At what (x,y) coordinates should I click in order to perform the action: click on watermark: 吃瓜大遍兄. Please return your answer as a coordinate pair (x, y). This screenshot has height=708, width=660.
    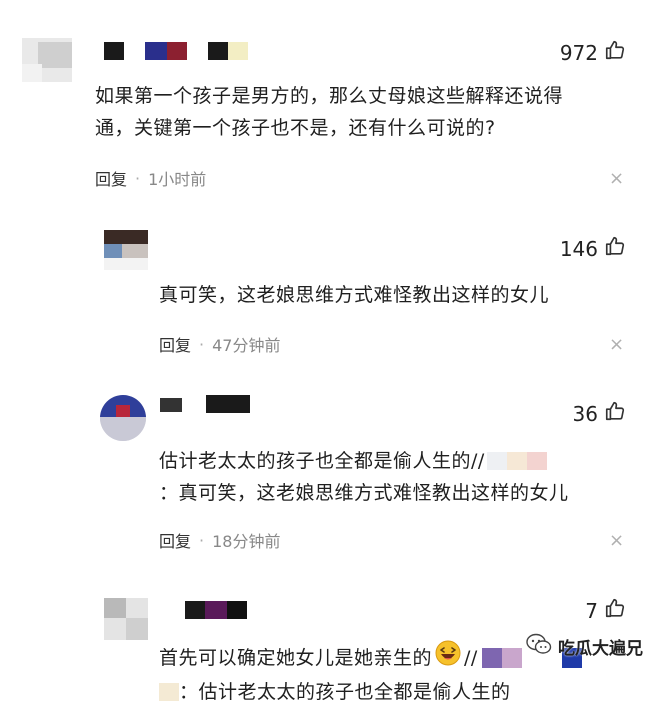
    Looking at the image, I should click on (584, 646).